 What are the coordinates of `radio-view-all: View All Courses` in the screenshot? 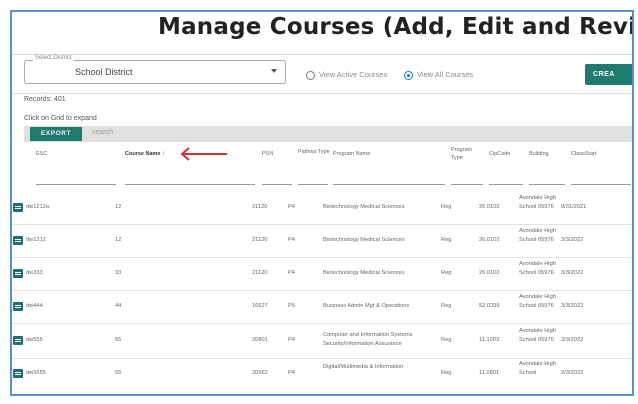 It's located at (438, 75).